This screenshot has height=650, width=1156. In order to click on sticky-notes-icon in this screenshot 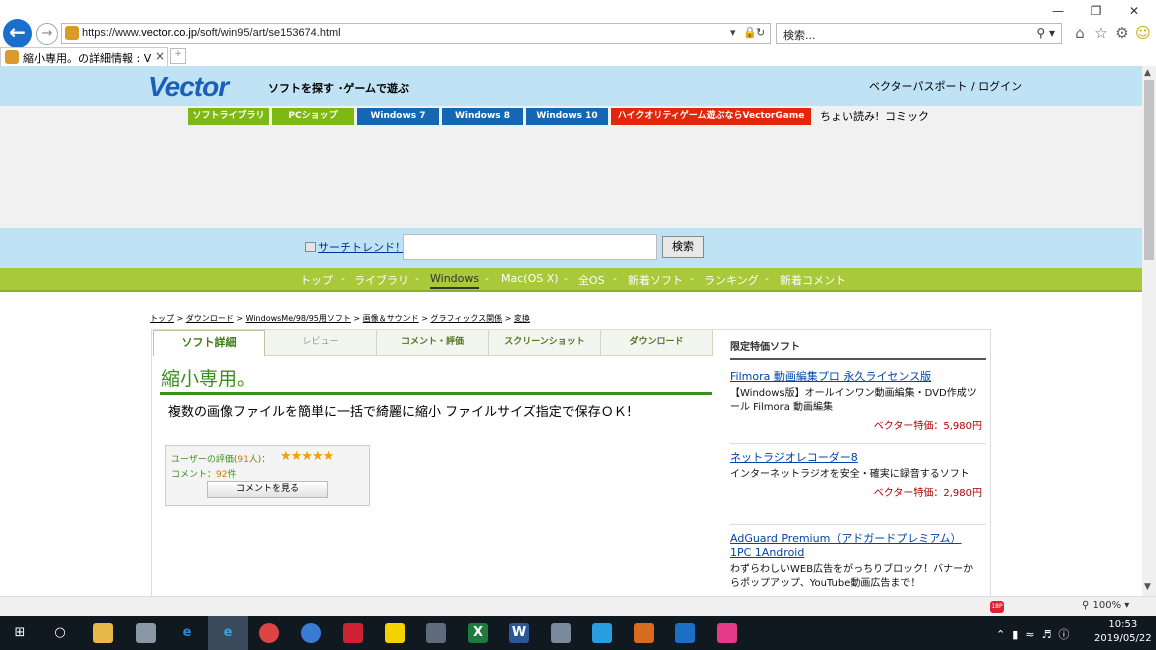, I will do `click(395, 633)`.